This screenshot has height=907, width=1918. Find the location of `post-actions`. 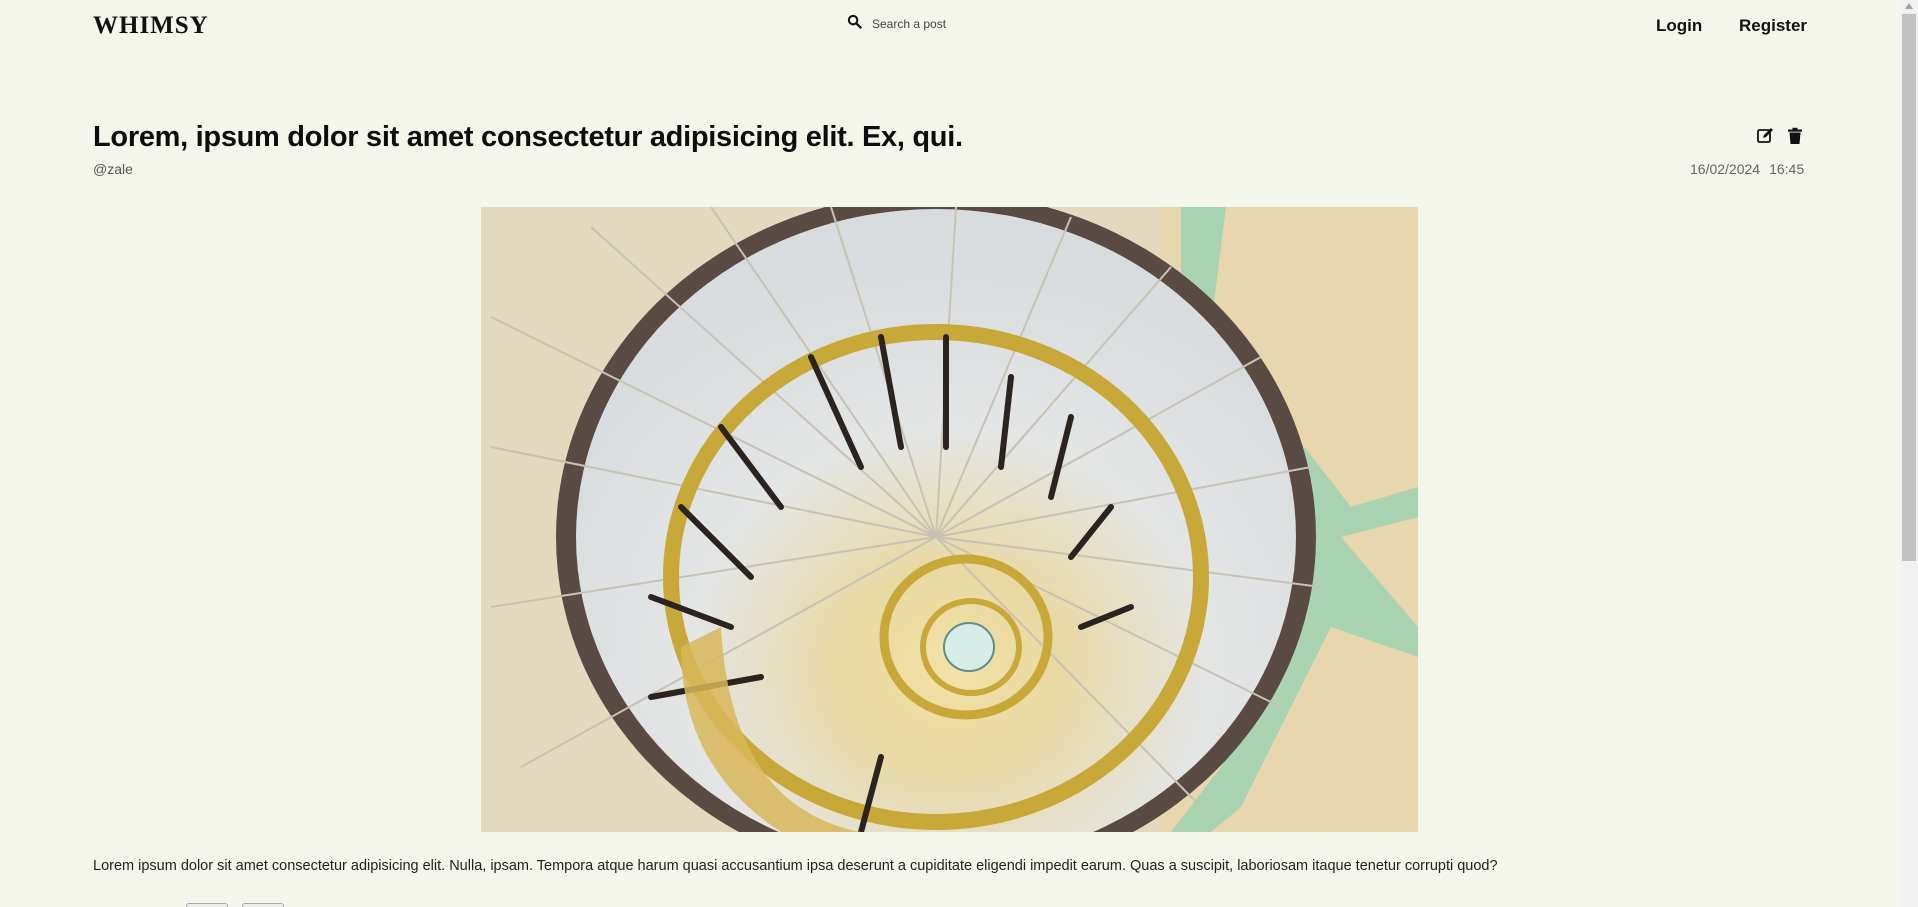

post-actions is located at coordinates (1780, 136).